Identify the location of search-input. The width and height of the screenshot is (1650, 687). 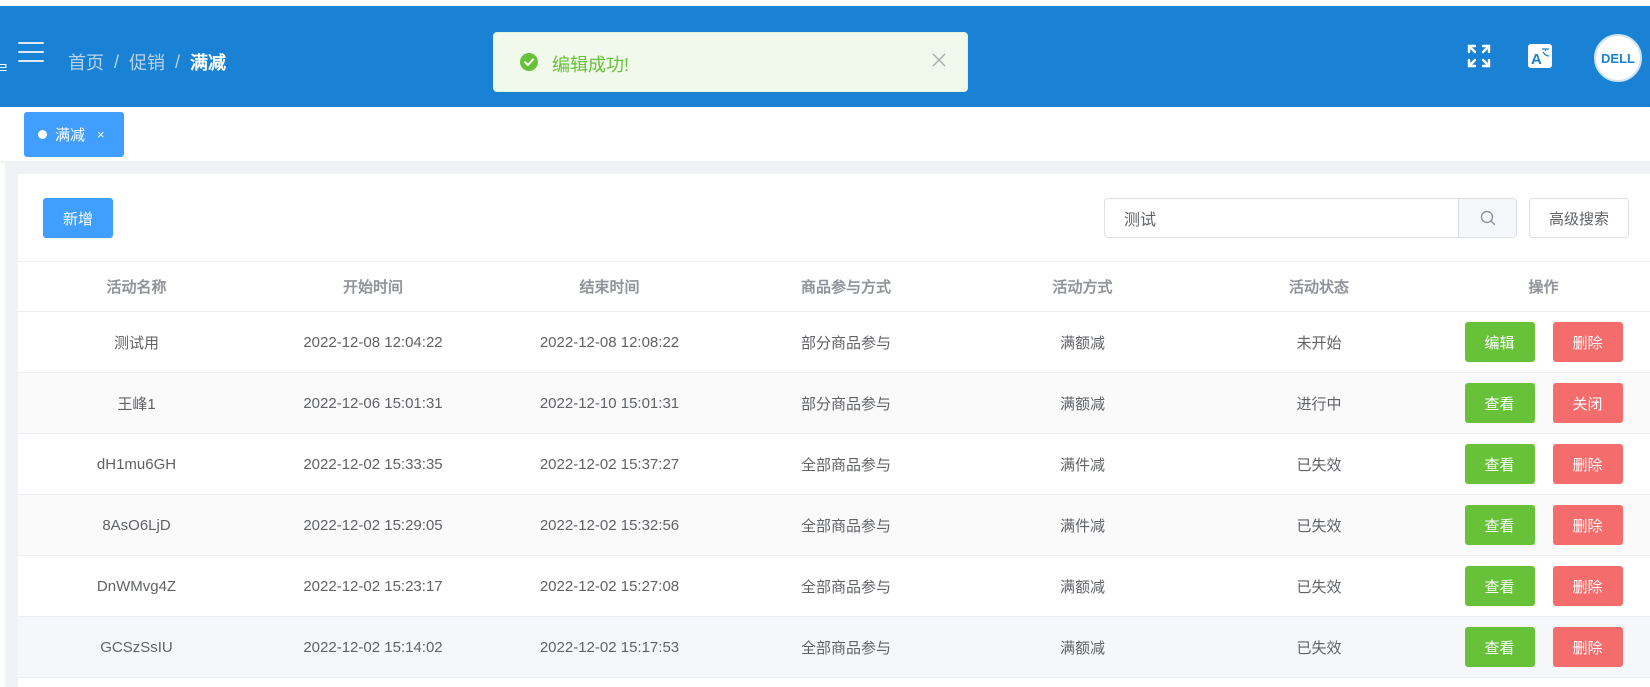
(1281, 218).